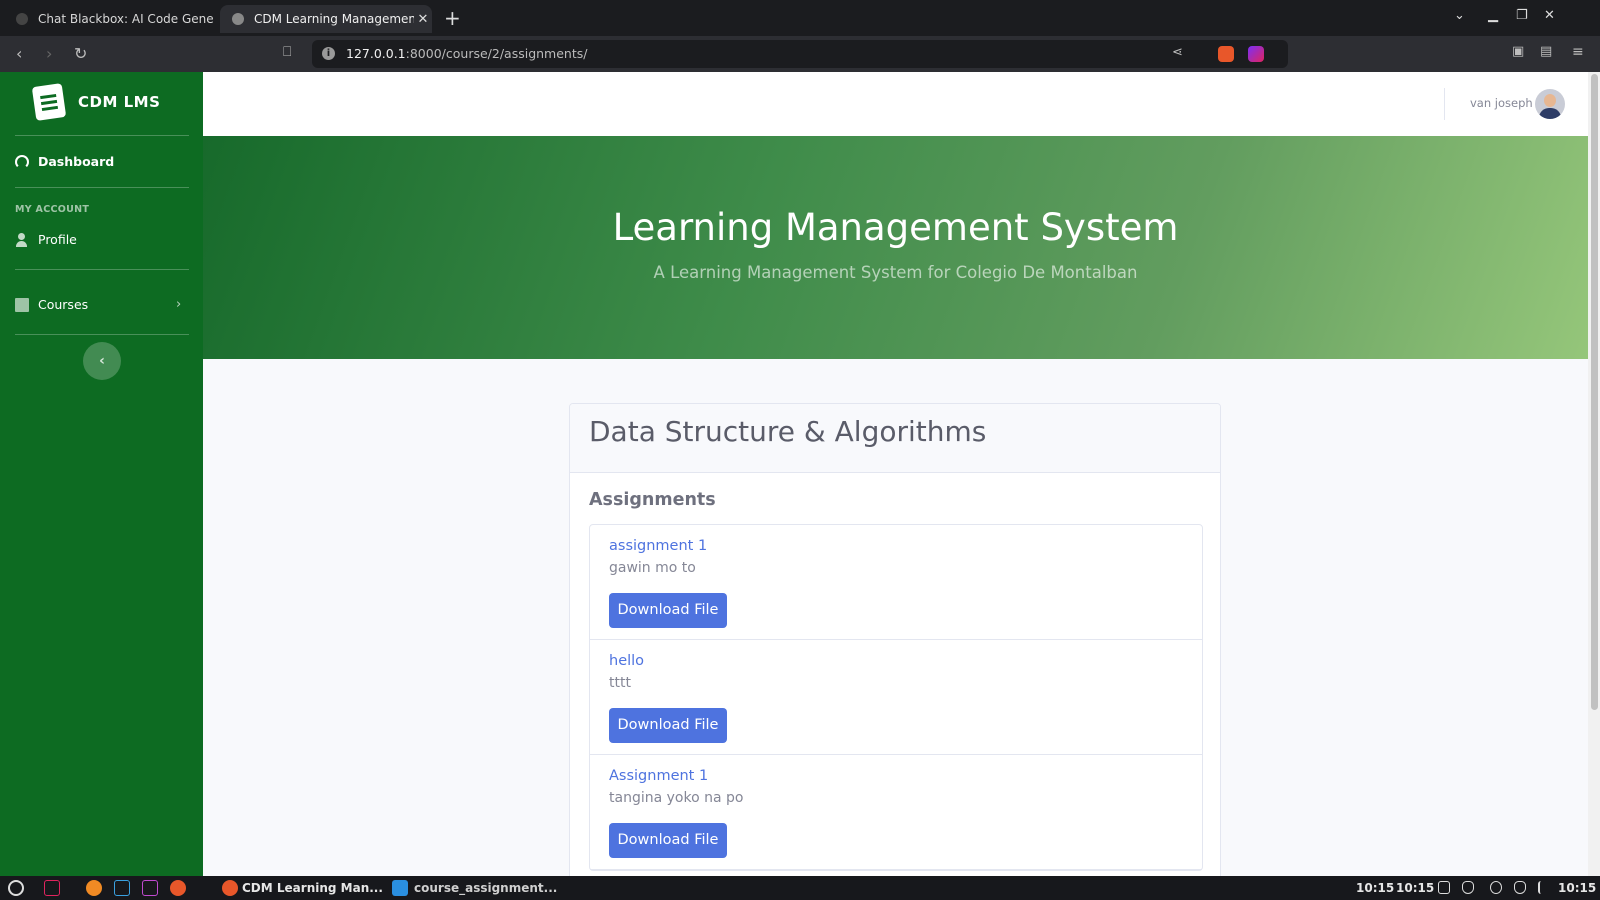 The image size is (1600, 900). Describe the element at coordinates (63, 304) in the screenshot. I see `sidebar-item-label: Courses` at that location.